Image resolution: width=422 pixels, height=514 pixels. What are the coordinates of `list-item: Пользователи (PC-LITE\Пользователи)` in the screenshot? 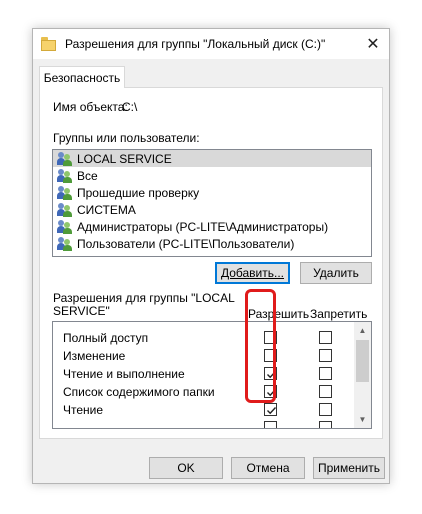 It's located at (212, 243).